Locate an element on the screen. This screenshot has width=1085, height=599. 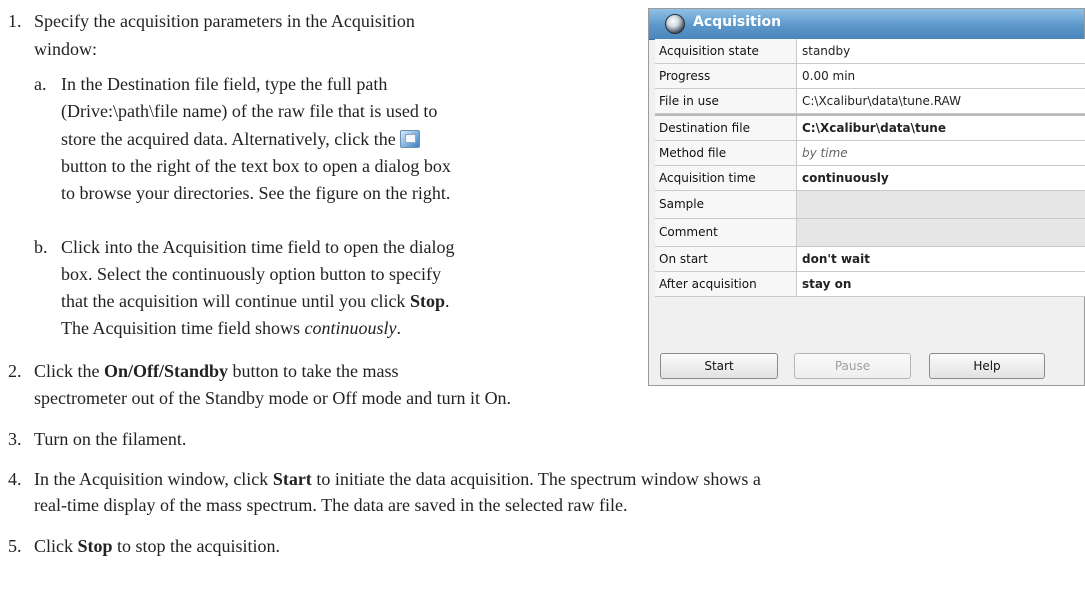
method-file-row: Method file by time is located at coordinates (870, 153).